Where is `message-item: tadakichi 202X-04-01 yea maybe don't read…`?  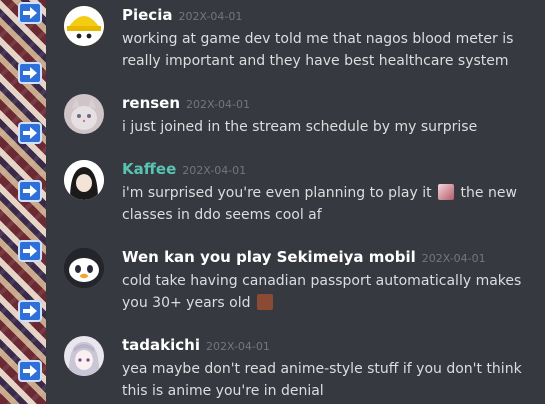
message-item: tadakichi 202X-04-01 yea maybe don't read… is located at coordinates (304, 368).